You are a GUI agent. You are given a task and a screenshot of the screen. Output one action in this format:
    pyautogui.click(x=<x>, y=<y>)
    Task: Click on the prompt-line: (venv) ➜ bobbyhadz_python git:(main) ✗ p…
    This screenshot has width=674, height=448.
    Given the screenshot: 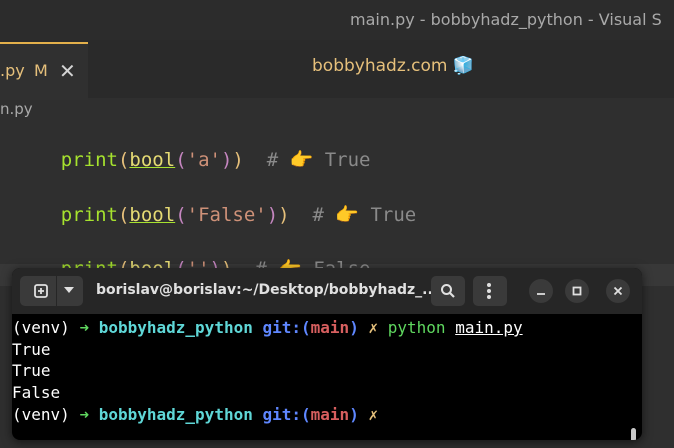 What is the action you would take?
    pyautogui.click(x=267, y=327)
    